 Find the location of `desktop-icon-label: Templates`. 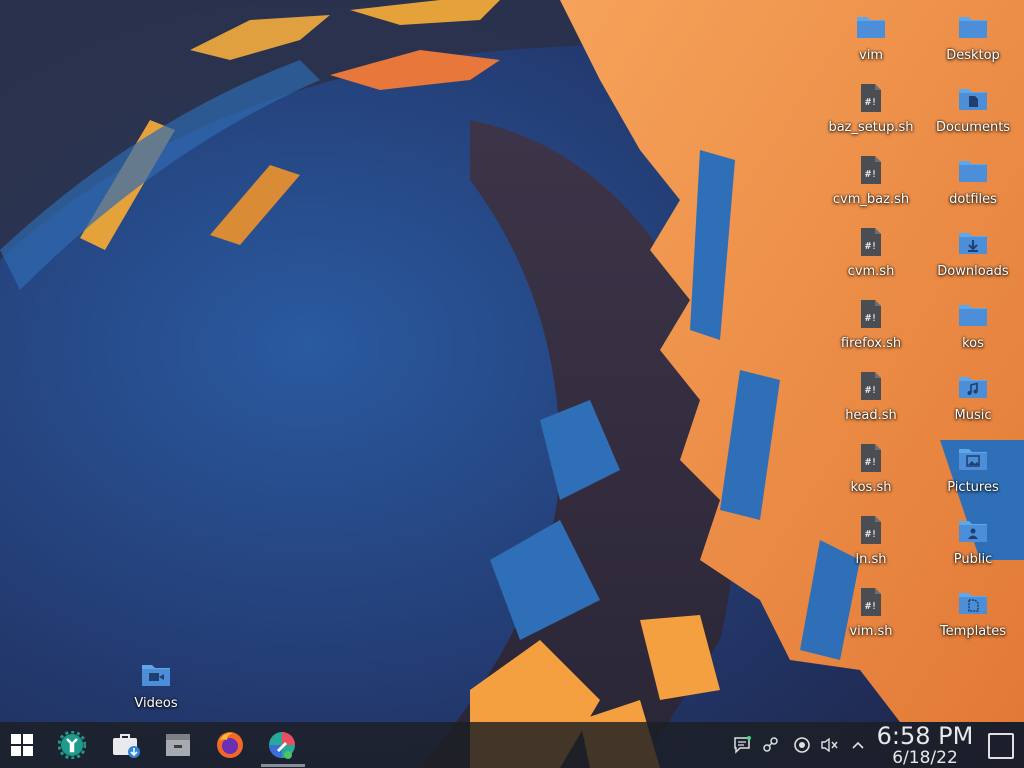

desktop-icon-label: Templates is located at coordinates (973, 631).